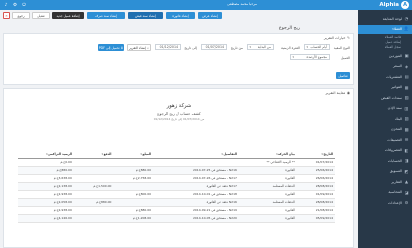  I want to click on download-pdf-label: تحميل إلى PDF, so click(109, 47).